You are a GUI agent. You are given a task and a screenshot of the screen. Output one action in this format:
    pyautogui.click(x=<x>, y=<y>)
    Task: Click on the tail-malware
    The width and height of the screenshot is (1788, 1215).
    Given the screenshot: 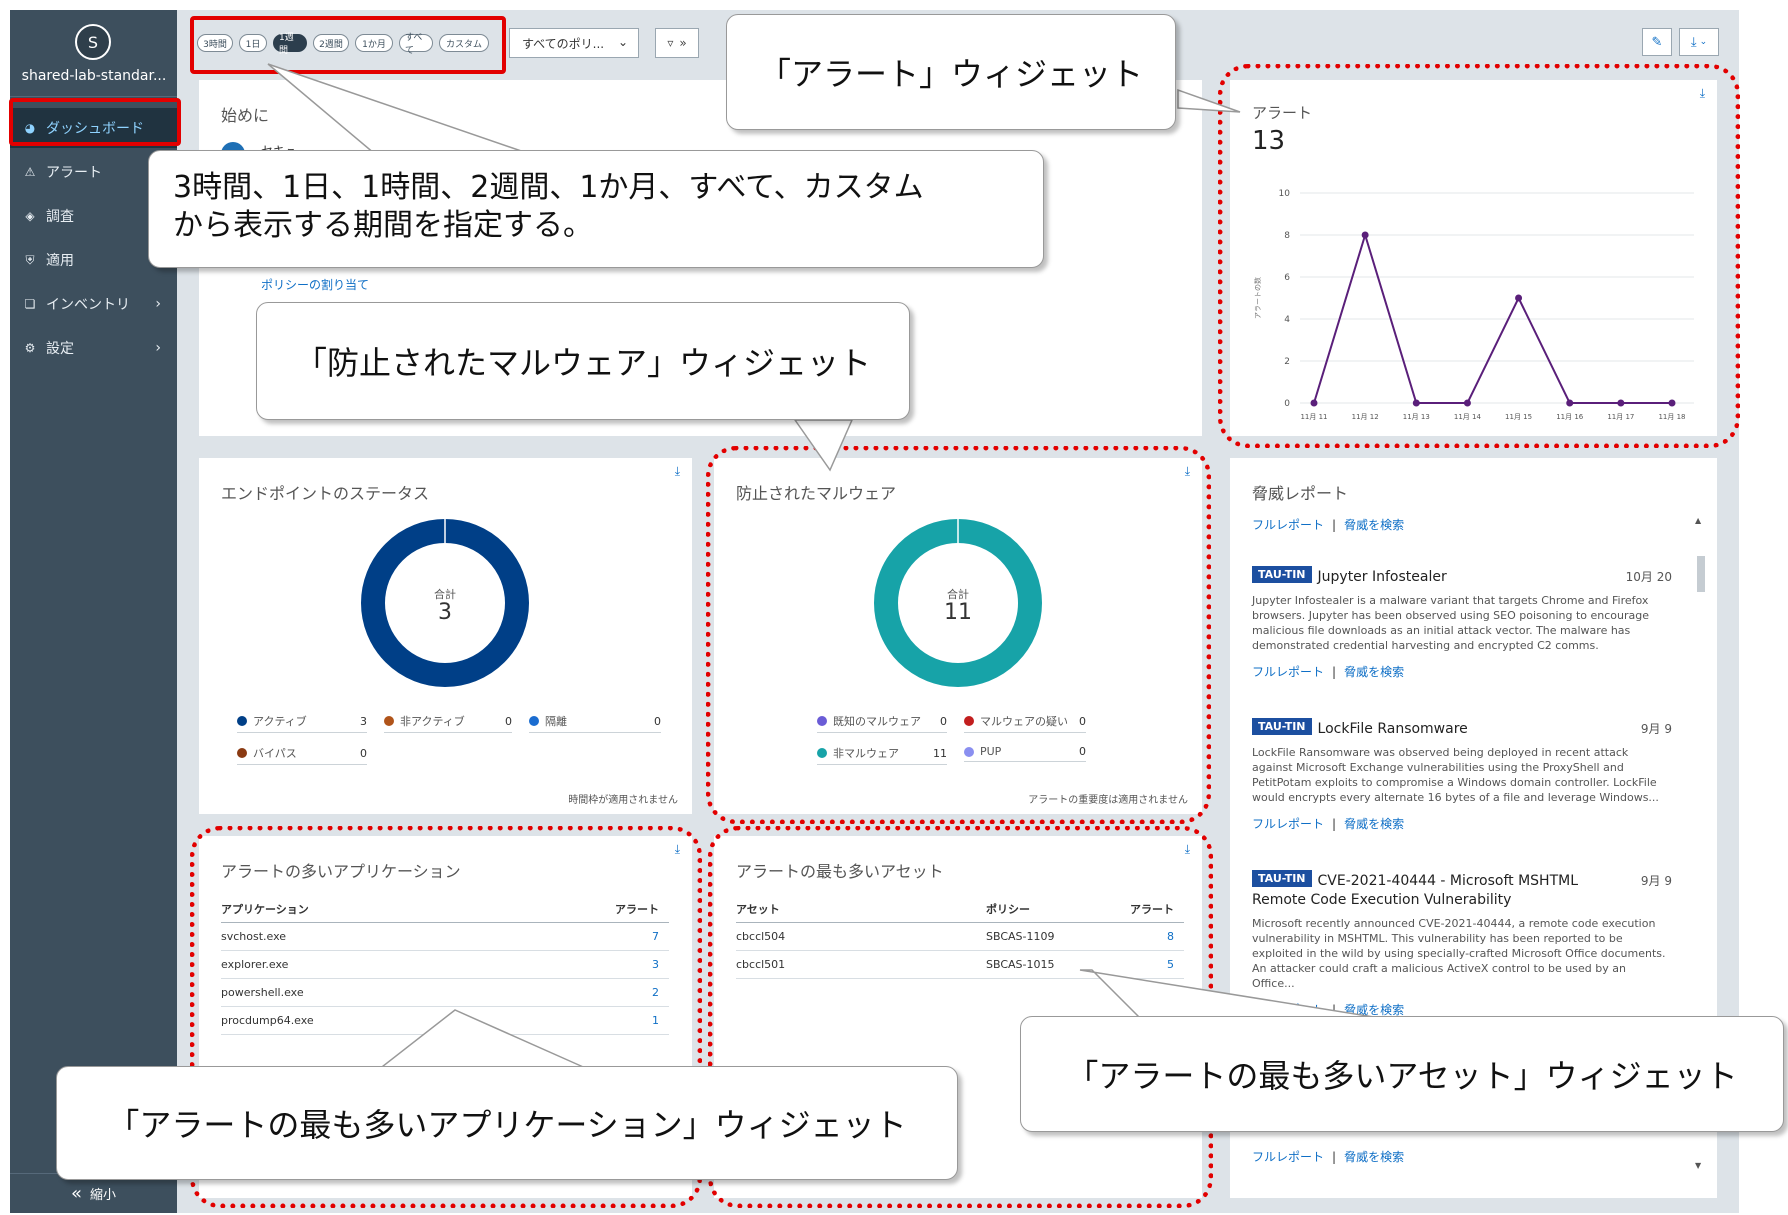 What is the action you would take?
    pyautogui.click(x=823, y=445)
    